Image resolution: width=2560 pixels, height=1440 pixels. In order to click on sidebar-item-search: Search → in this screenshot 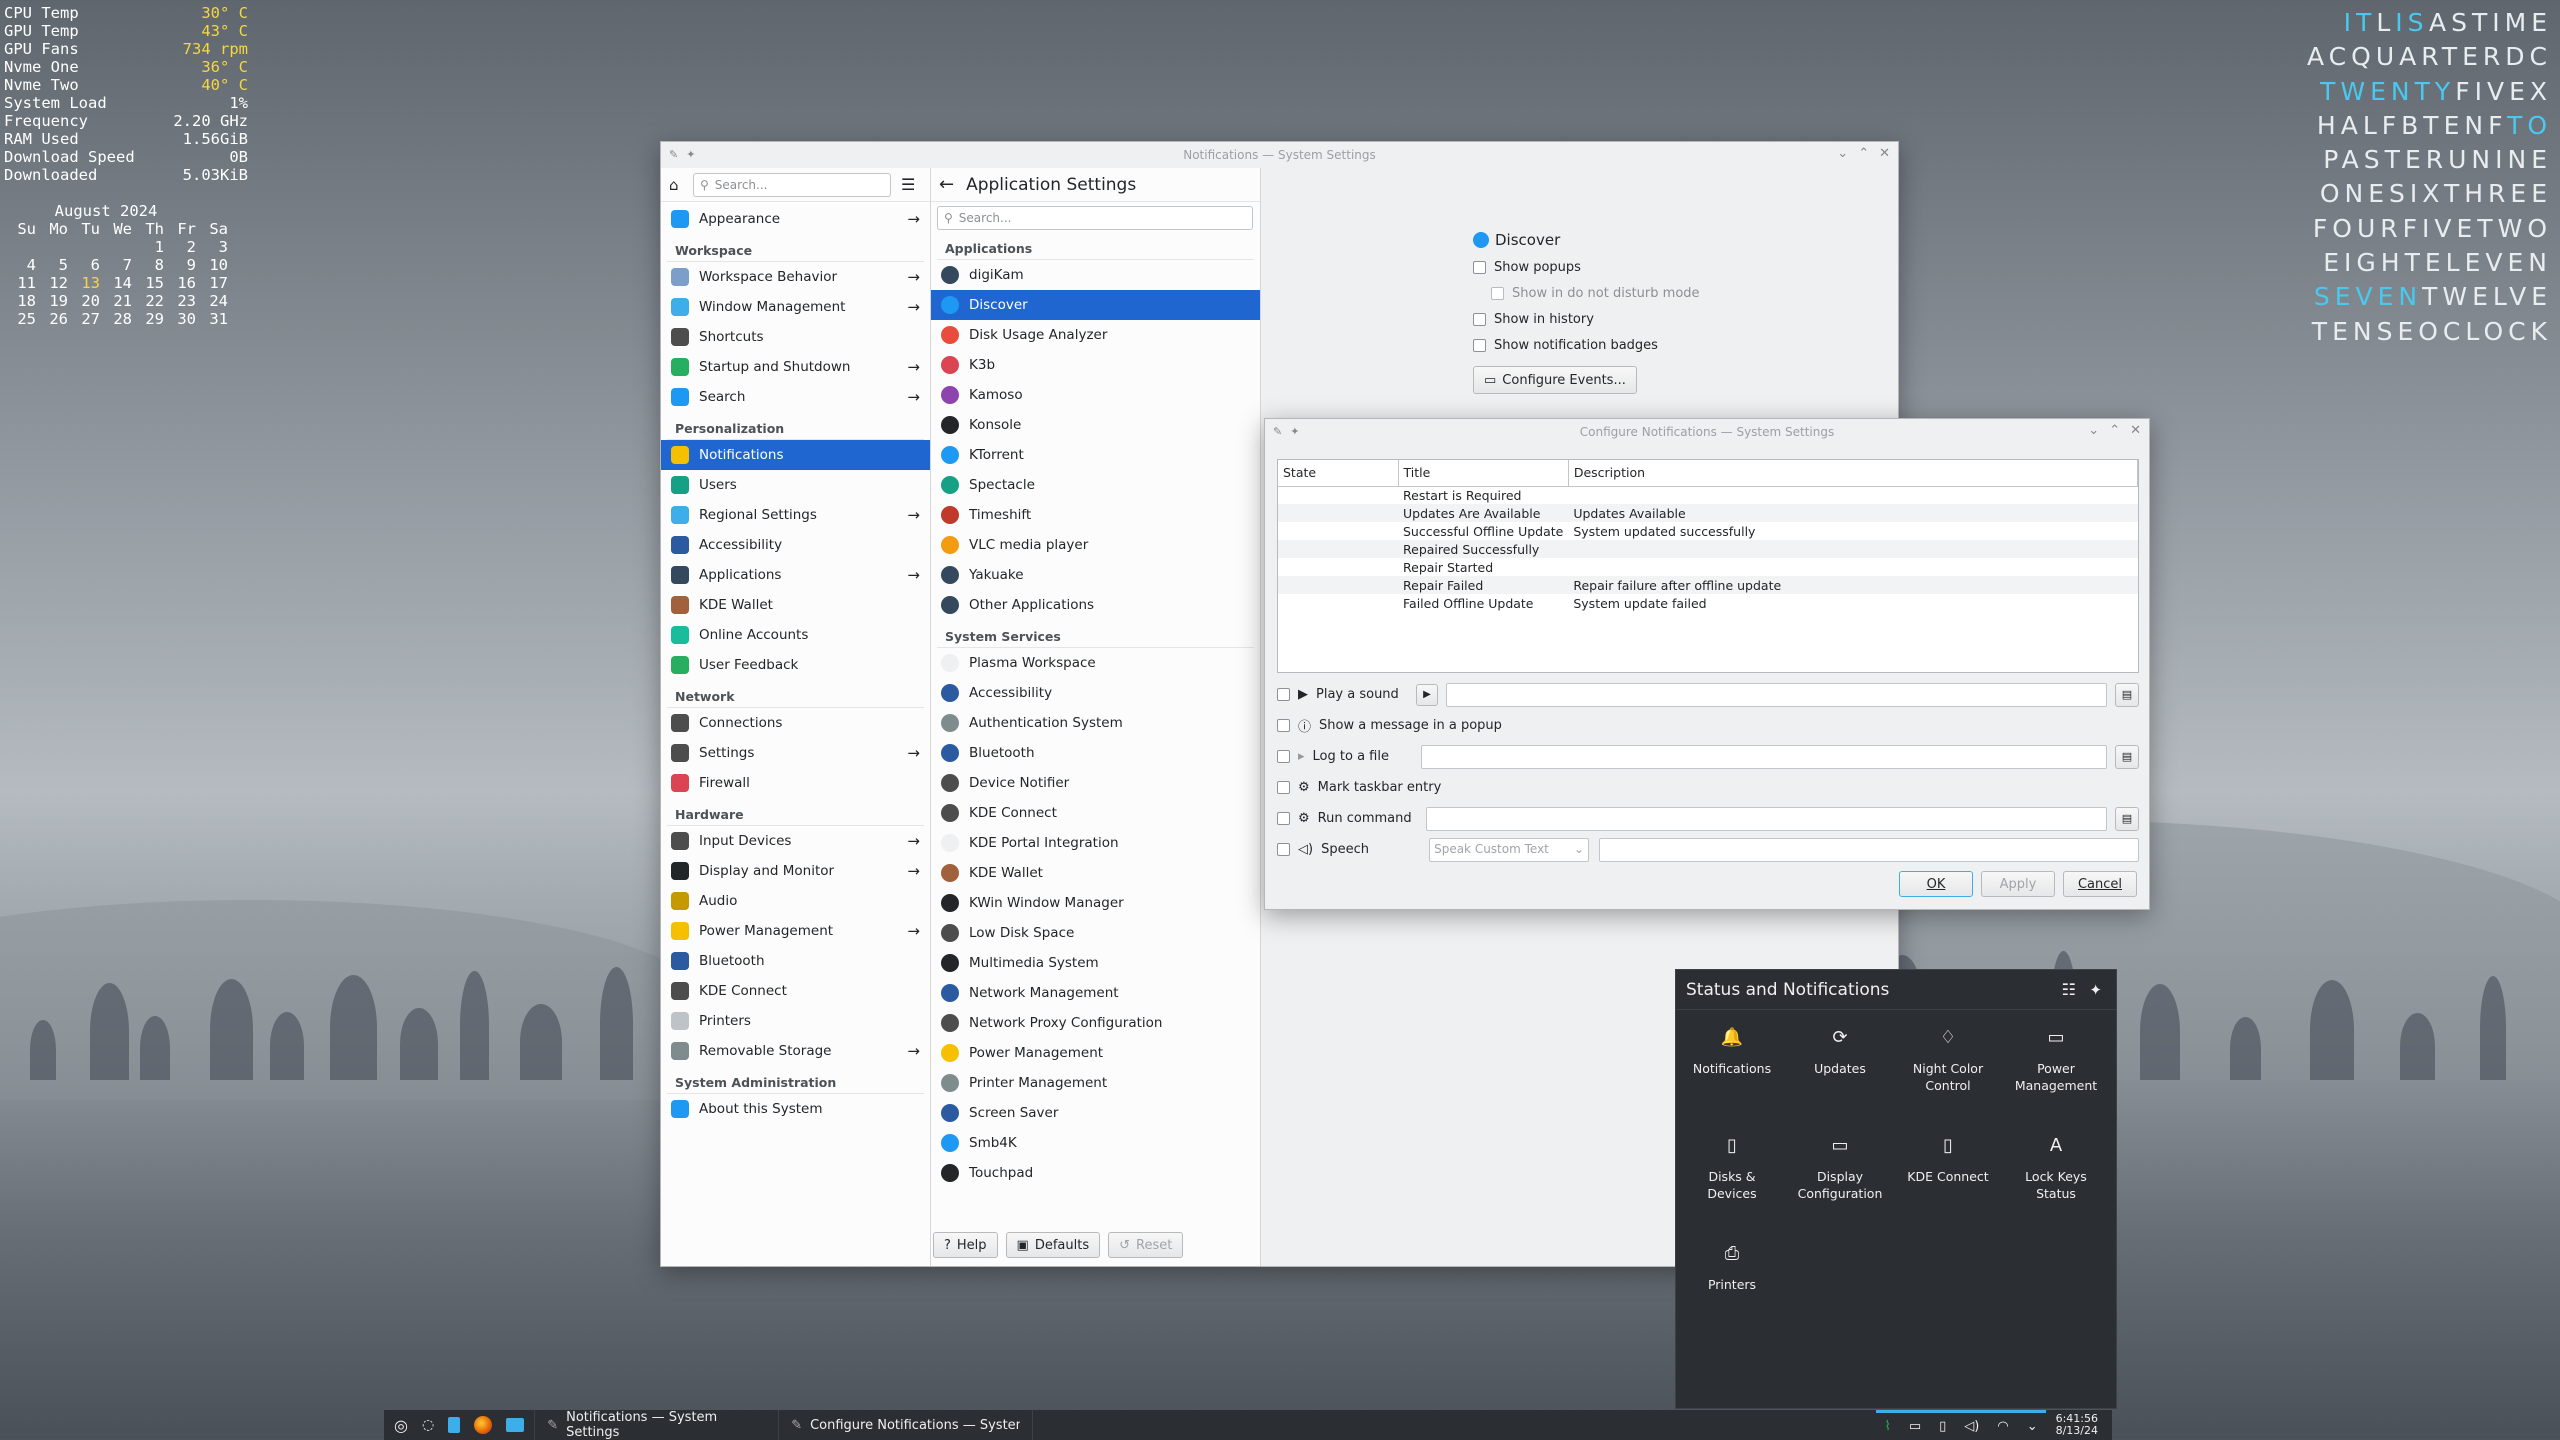, I will do `click(795, 397)`.